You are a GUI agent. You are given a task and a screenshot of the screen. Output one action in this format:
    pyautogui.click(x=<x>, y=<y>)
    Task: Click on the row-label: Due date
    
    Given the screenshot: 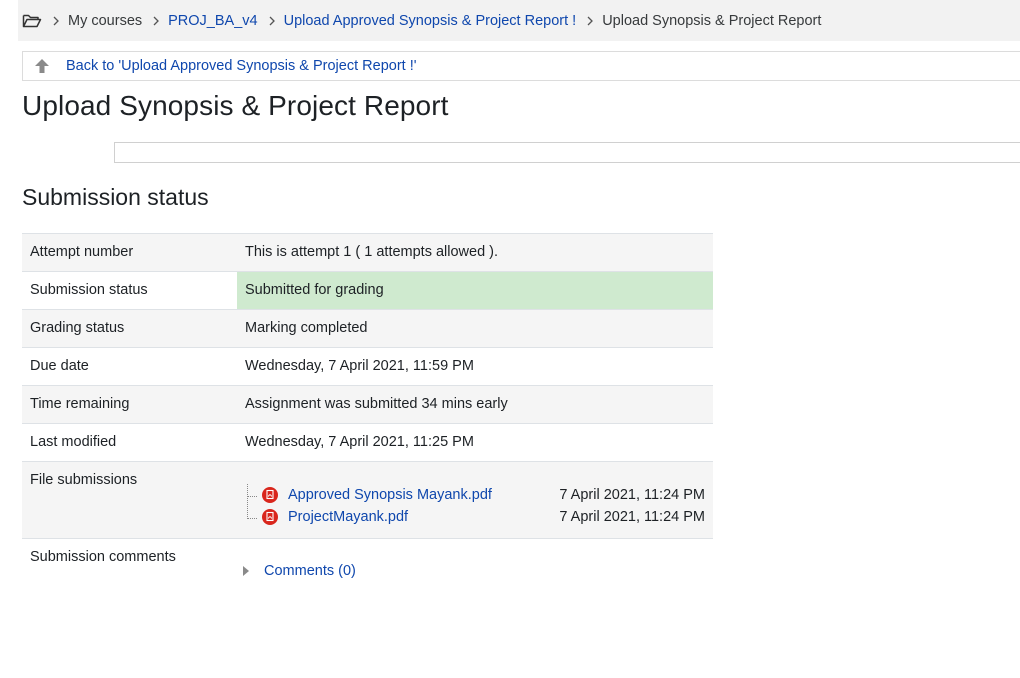 What is the action you would take?
    pyautogui.click(x=59, y=366)
    